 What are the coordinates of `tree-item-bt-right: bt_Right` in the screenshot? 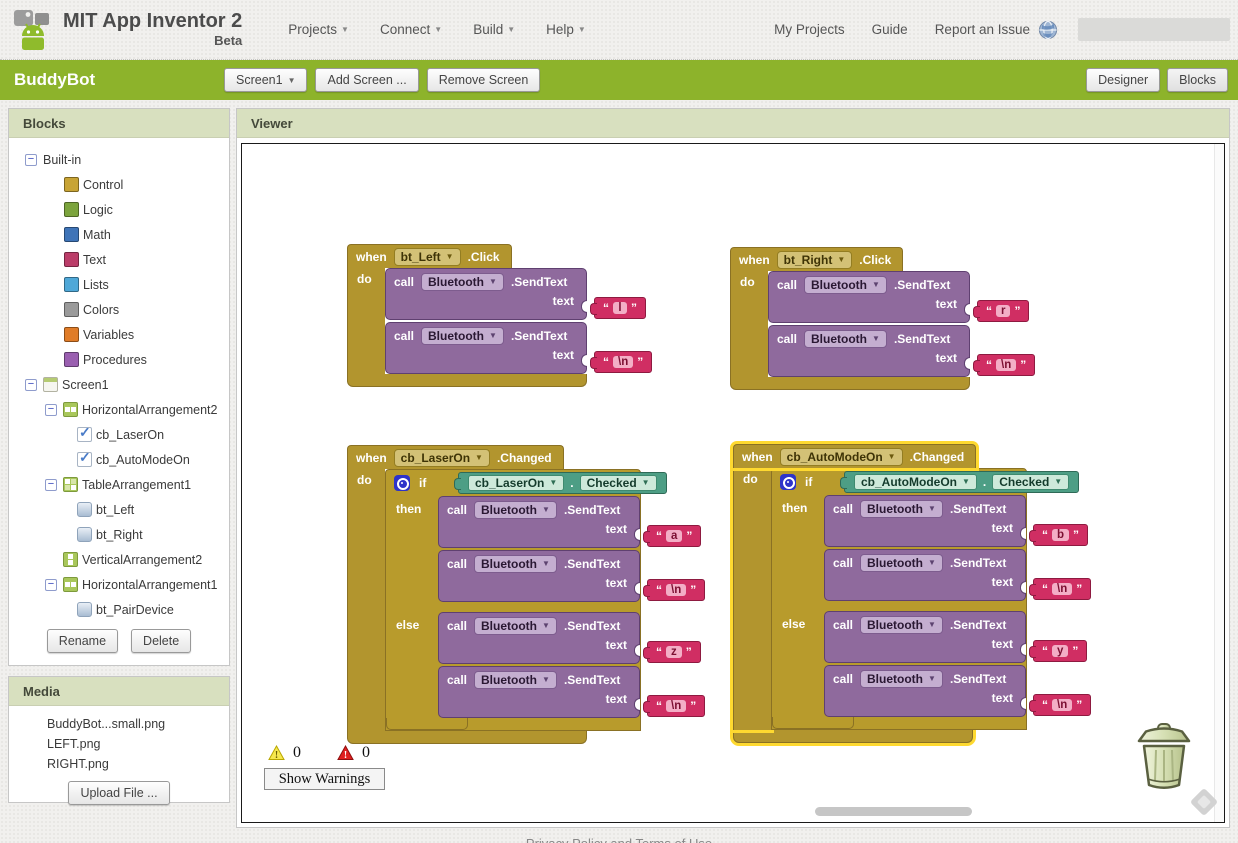 It's located at (119, 534).